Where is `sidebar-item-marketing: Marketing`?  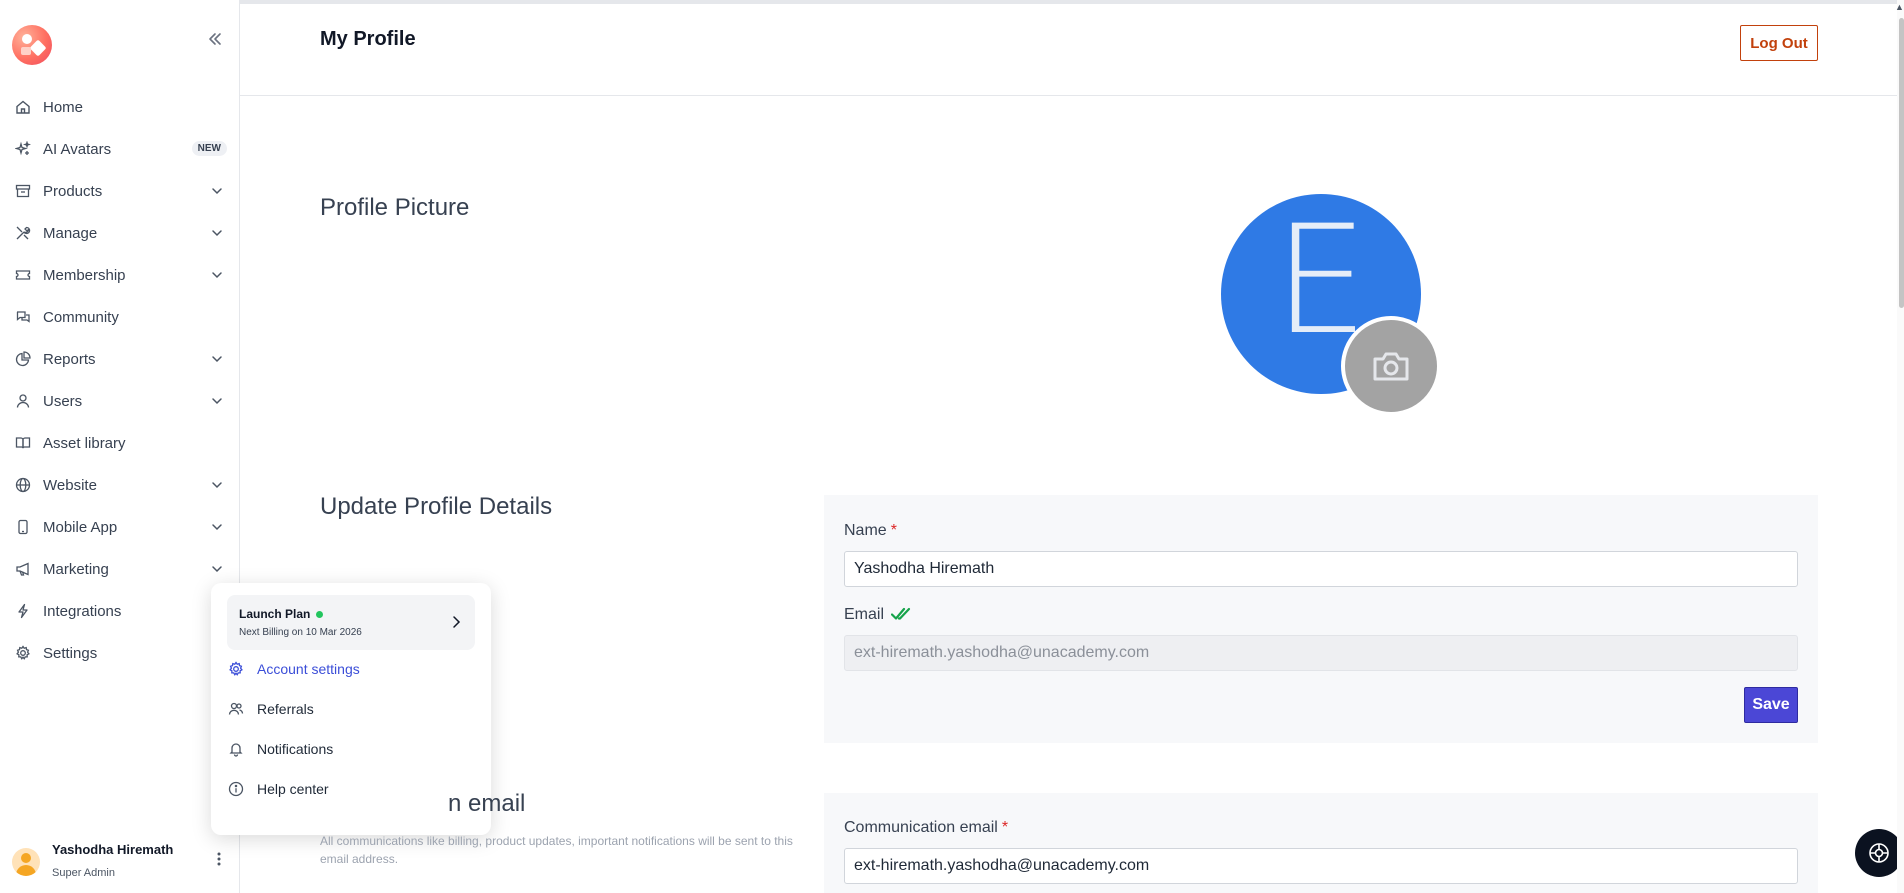
sidebar-item-marketing: Marketing is located at coordinates (119, 569).